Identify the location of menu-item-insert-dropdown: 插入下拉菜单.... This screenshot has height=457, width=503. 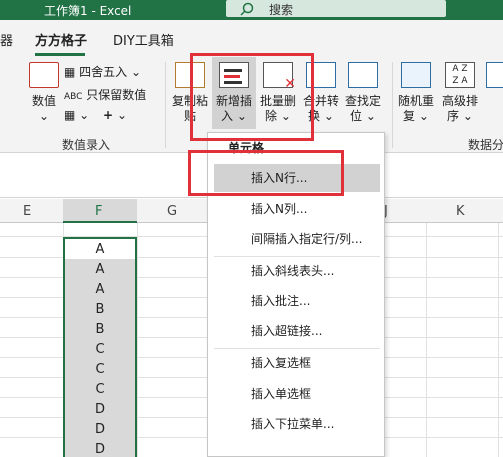
(297, 424).